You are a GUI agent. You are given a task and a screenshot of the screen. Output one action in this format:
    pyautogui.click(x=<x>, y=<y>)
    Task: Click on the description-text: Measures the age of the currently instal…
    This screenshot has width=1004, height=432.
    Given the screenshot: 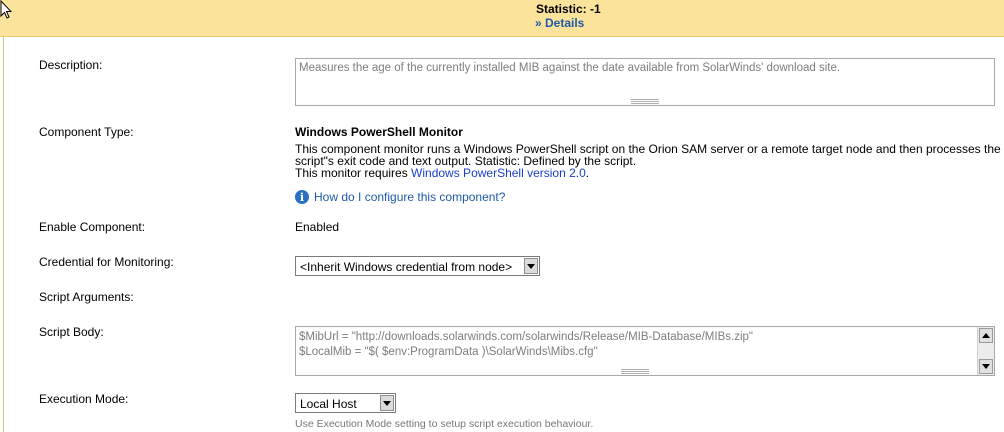 What is the action you would take?
    pyautogui.click(x=570, y=68)
    